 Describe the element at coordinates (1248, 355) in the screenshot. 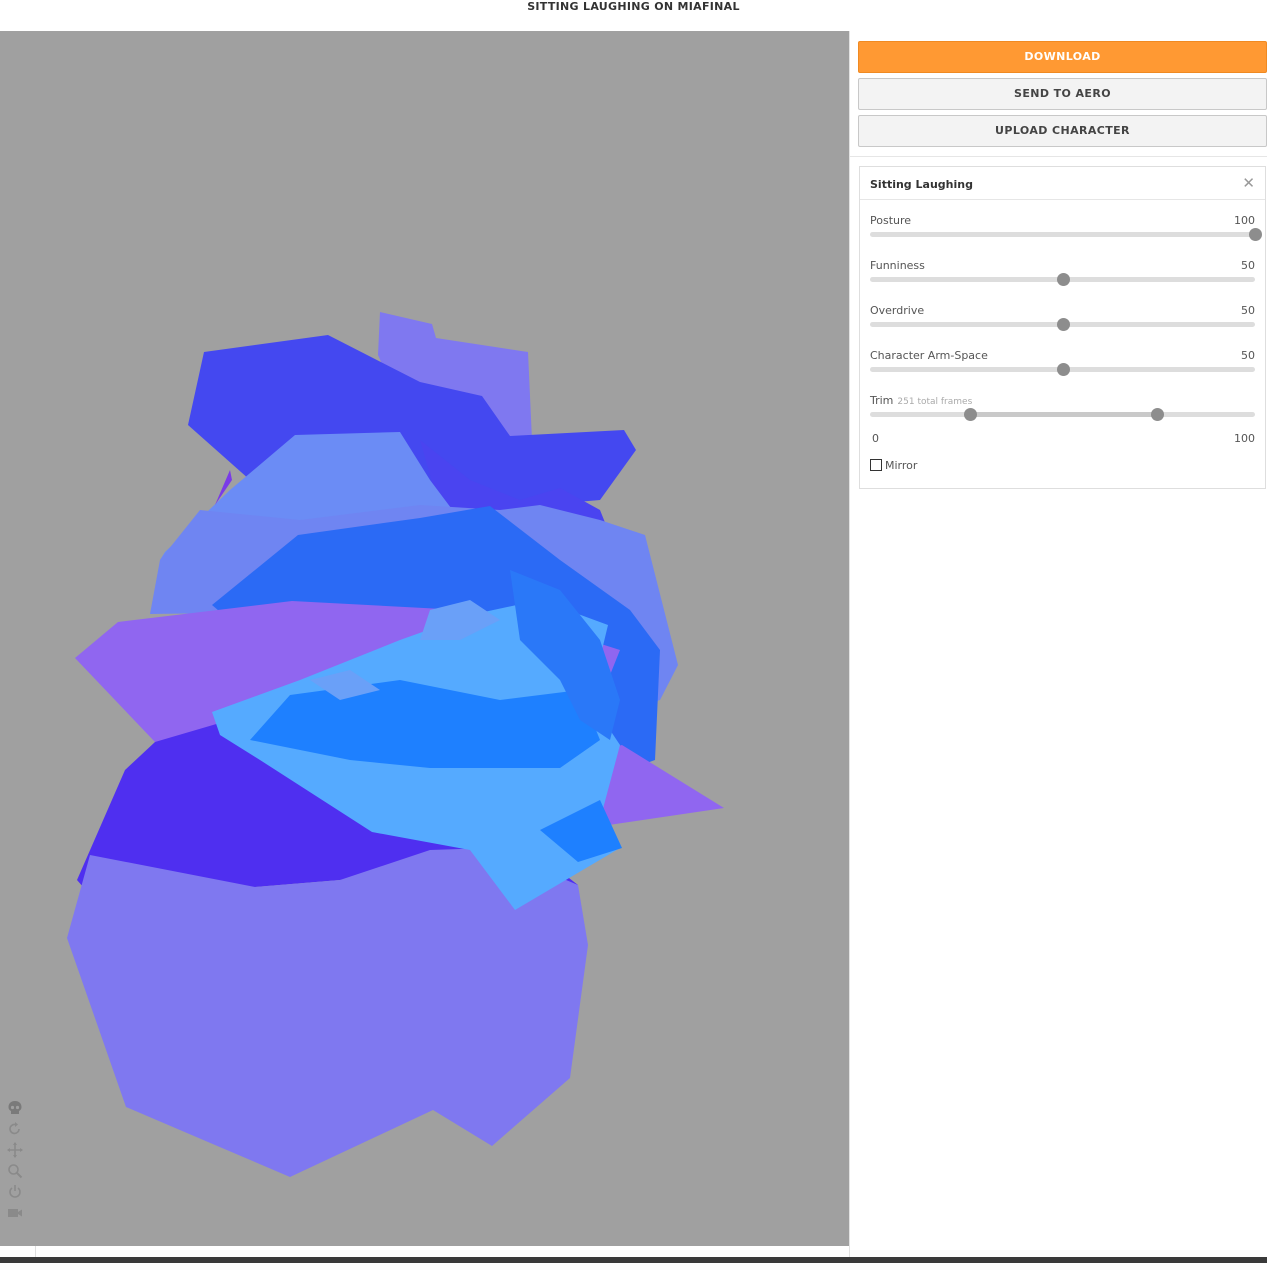

I see `arm-space-value: 50` at that location.